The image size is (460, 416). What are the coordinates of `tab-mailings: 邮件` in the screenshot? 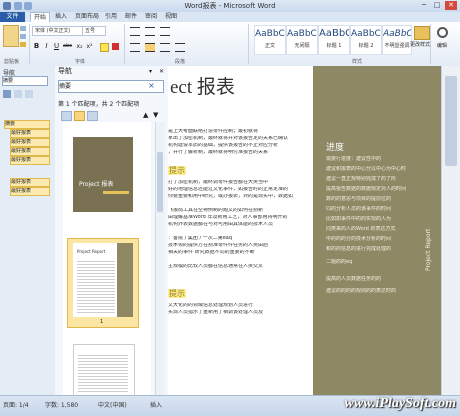 It's located at (131, 17).